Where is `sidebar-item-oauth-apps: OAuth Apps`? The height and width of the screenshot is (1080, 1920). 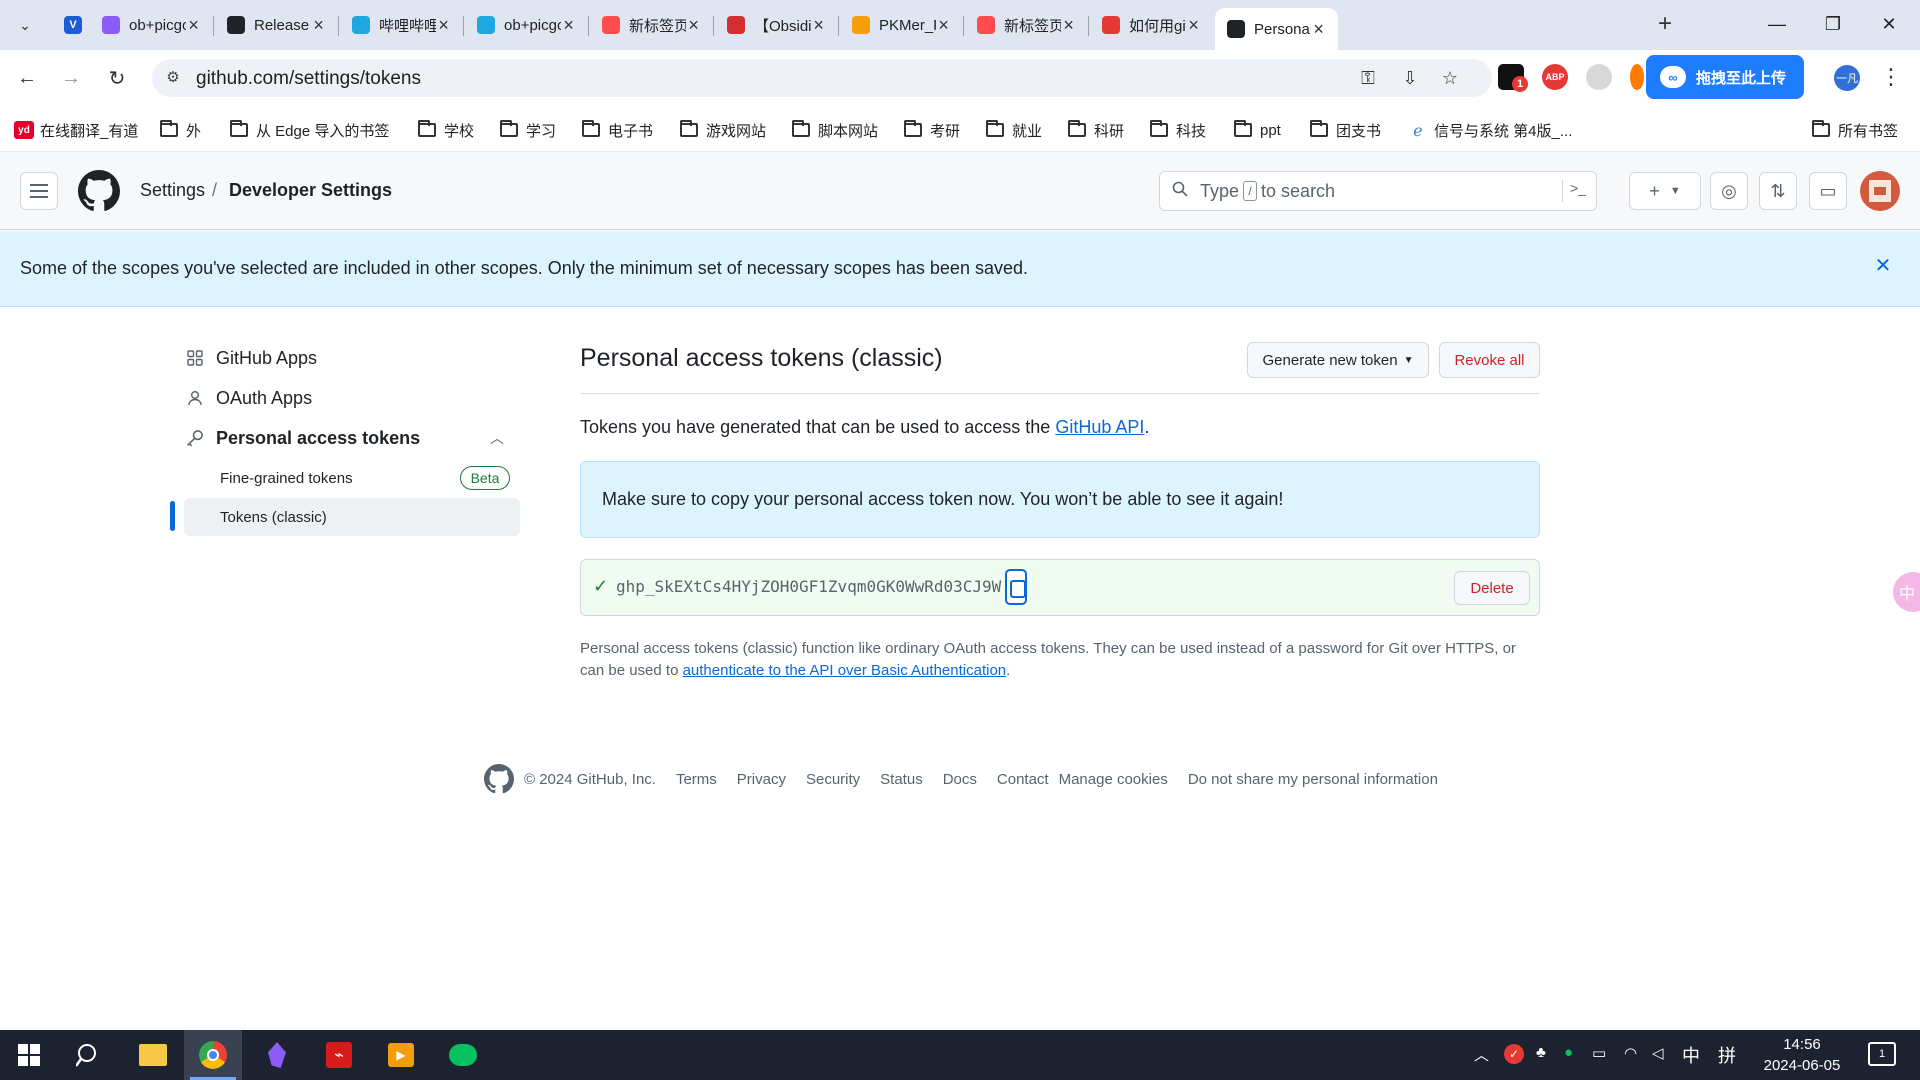 sidebar-item-oauth-apps: OAuth Apps is located at coordinates (352, 398).